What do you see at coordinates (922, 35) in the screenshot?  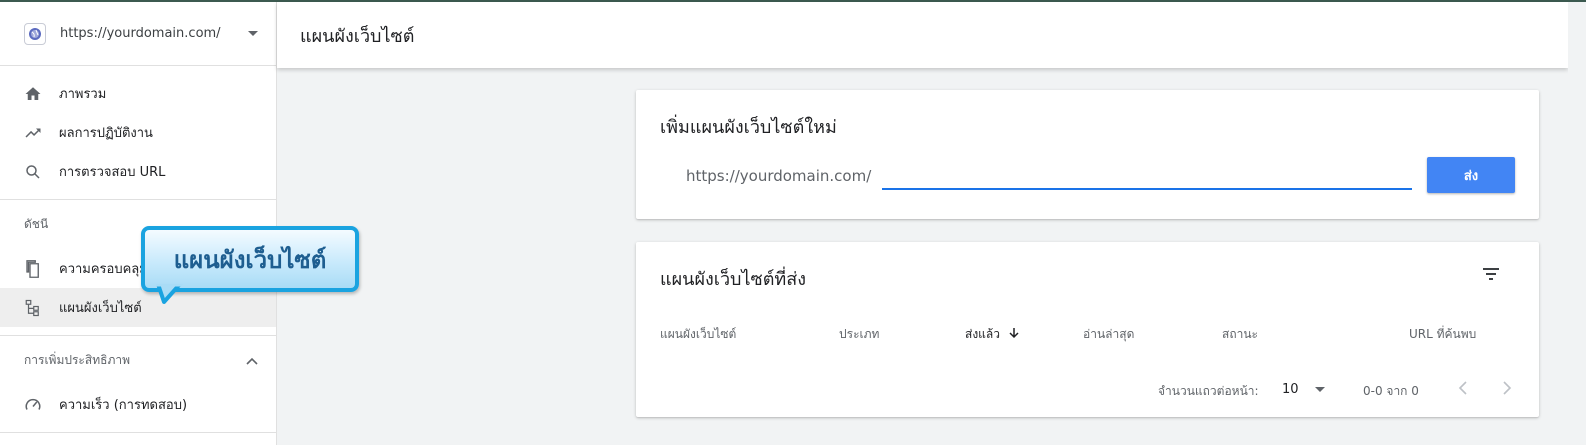 I see `top-bar: แผนผังเว็บไซต์` at bounding box center [922, 35].